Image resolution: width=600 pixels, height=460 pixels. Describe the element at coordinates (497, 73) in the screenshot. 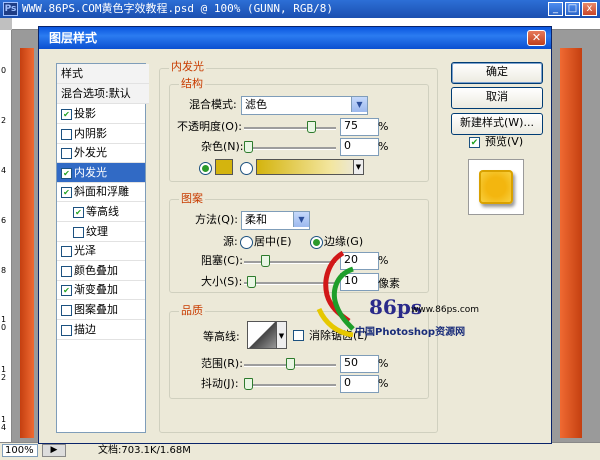

I see `ok-button: 确定` at that location.